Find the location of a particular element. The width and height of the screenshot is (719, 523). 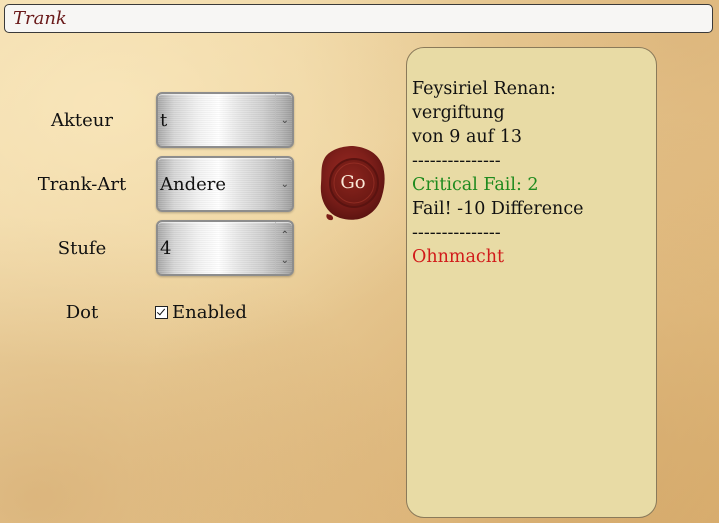

akteur-select: t ⌄ is located at coordinates (225, 120).